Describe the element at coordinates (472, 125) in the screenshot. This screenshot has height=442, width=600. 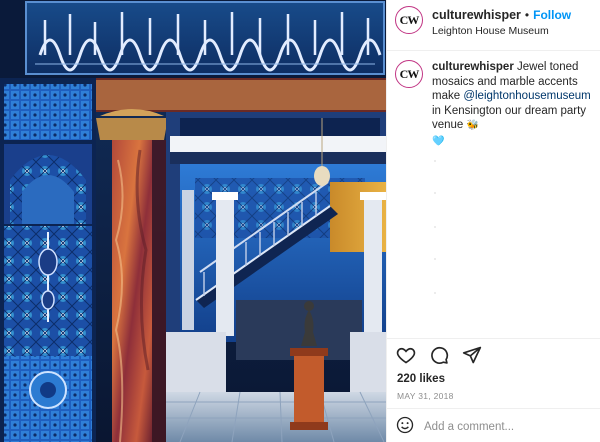
I see `bee-emoji: 🐝` at that location.